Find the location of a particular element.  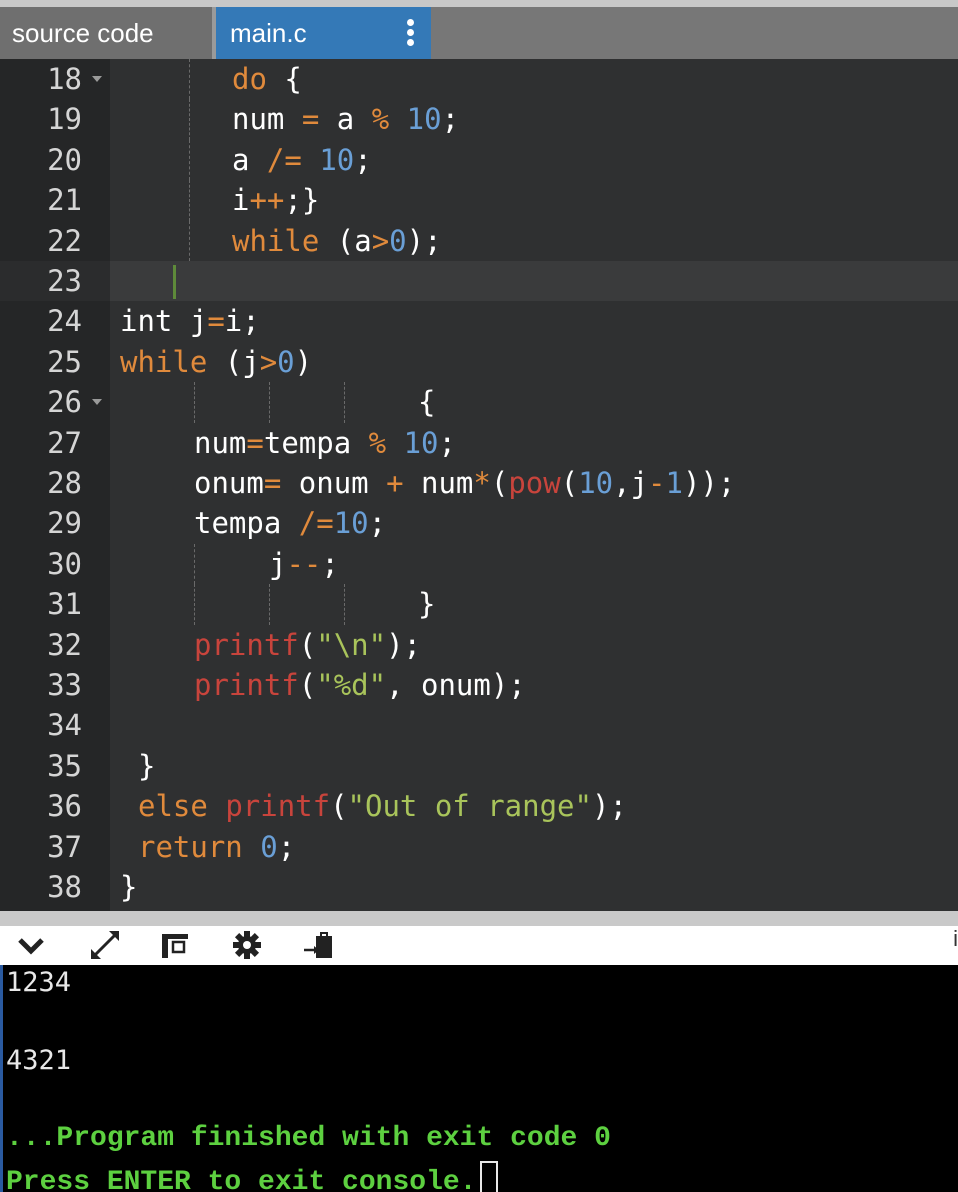

line-number: 38 is located at coordinates (64, 887).